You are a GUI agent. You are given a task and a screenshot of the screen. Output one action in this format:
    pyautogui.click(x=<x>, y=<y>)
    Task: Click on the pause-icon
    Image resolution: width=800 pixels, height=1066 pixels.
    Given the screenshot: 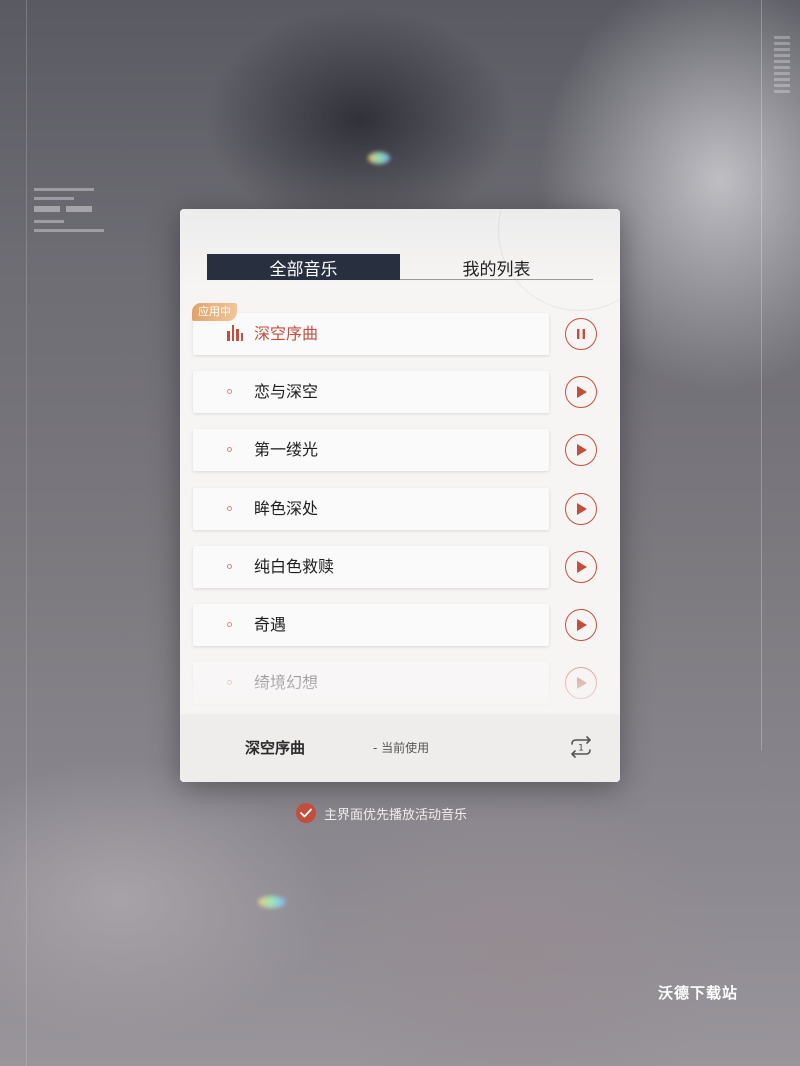 What is the action you would take?
    pyautogui.click(x=581, y=334)
    